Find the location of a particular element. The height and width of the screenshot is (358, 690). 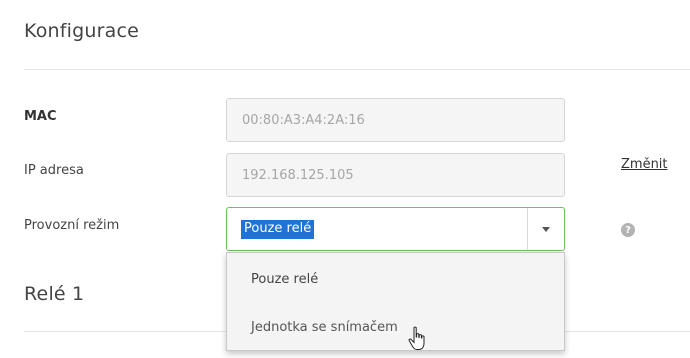

mode-select: Pouze relé is located at coordinates (395, 229).